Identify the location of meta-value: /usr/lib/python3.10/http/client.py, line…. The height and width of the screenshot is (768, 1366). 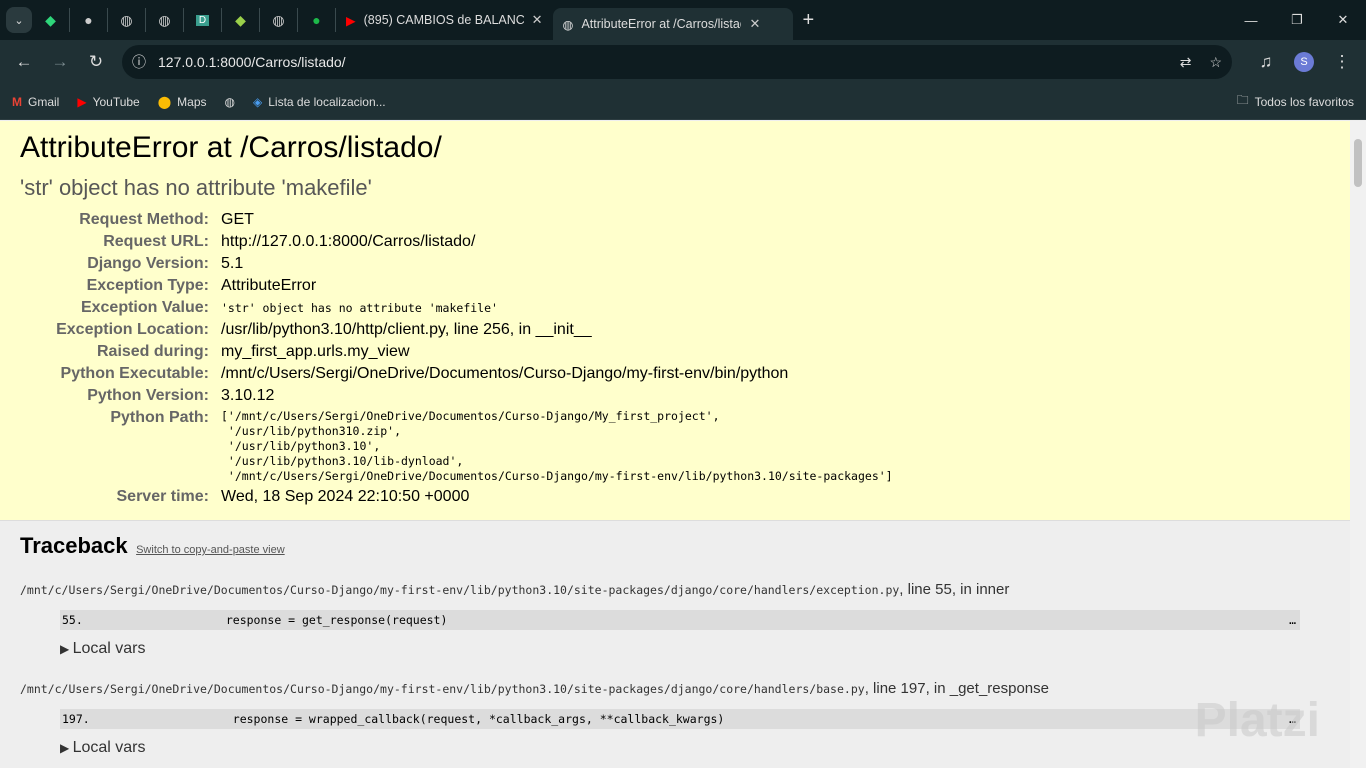
(406, 329).